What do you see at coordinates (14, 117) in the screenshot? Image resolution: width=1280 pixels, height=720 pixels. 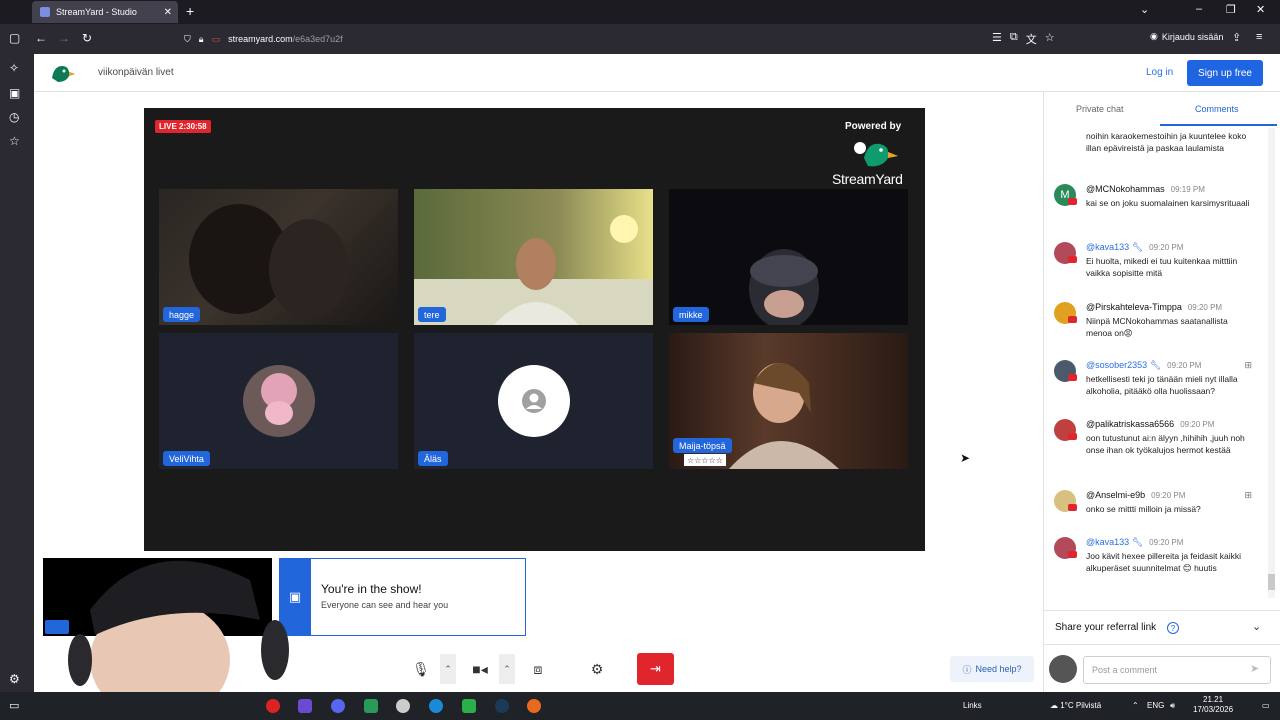 I see `history-icon: ◷` at bounding box center [14, 117].